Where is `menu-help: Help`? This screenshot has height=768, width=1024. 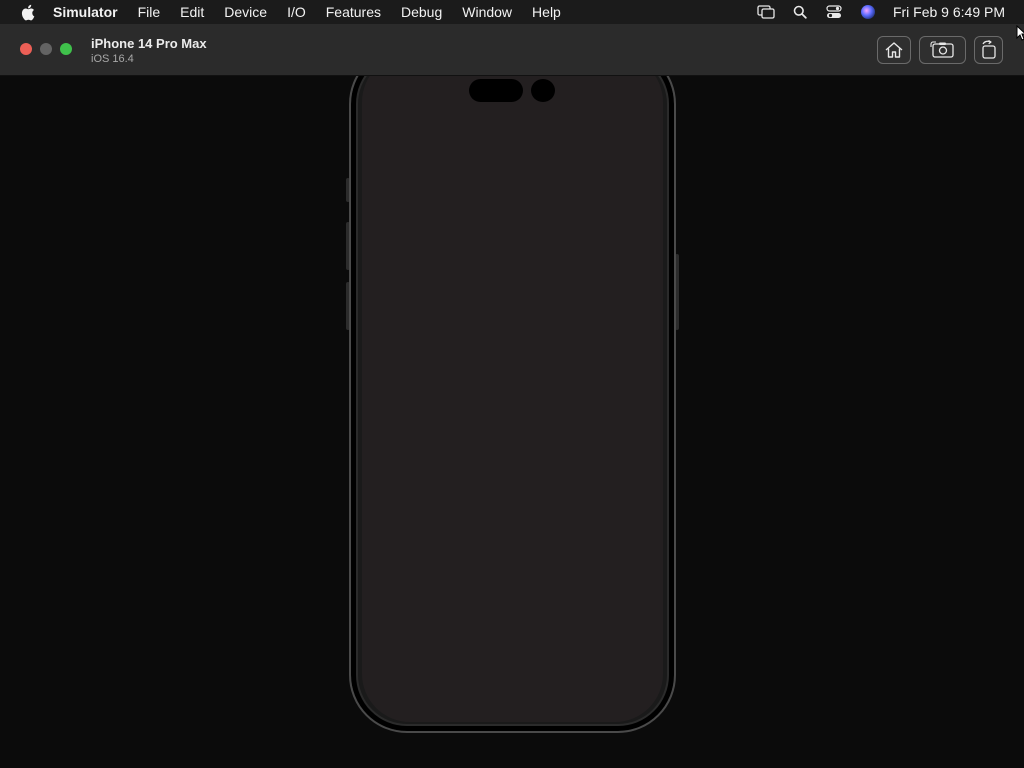 menu-help: Help is located at coordinates (546, 12).